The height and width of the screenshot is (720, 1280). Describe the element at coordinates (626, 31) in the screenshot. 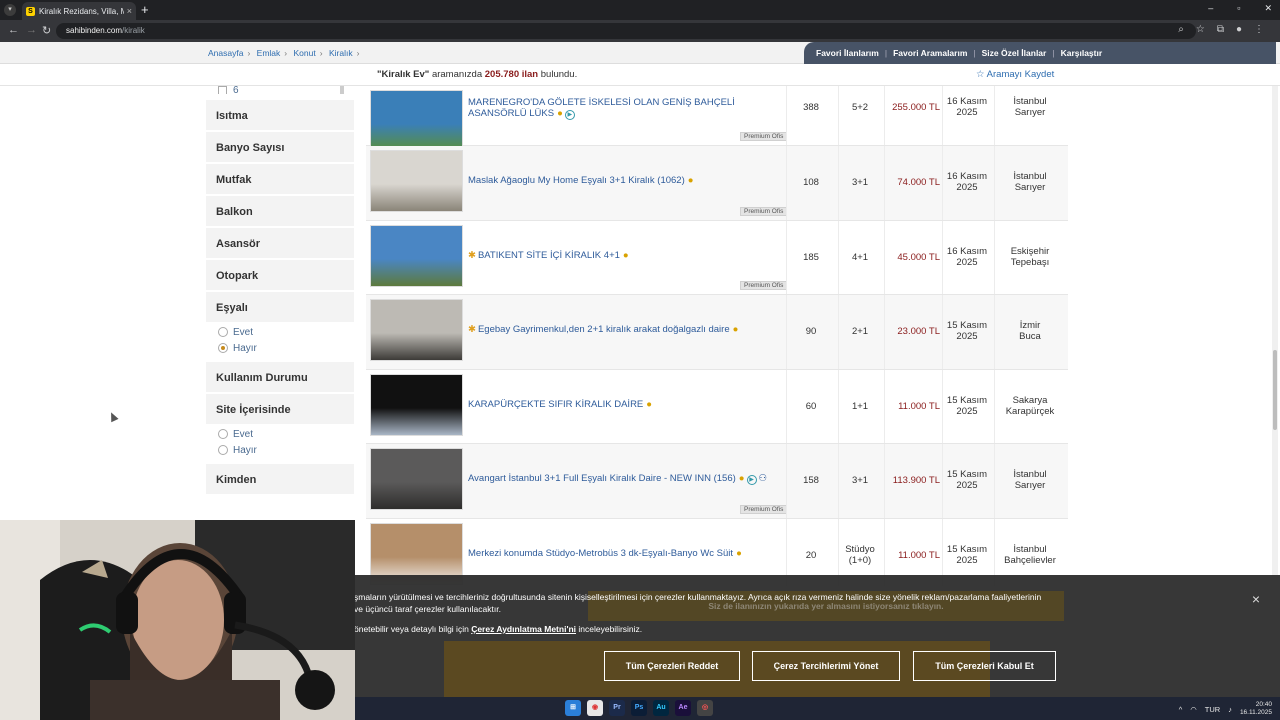

I see `url-field: sahibinden.com/kiralik` at that location.